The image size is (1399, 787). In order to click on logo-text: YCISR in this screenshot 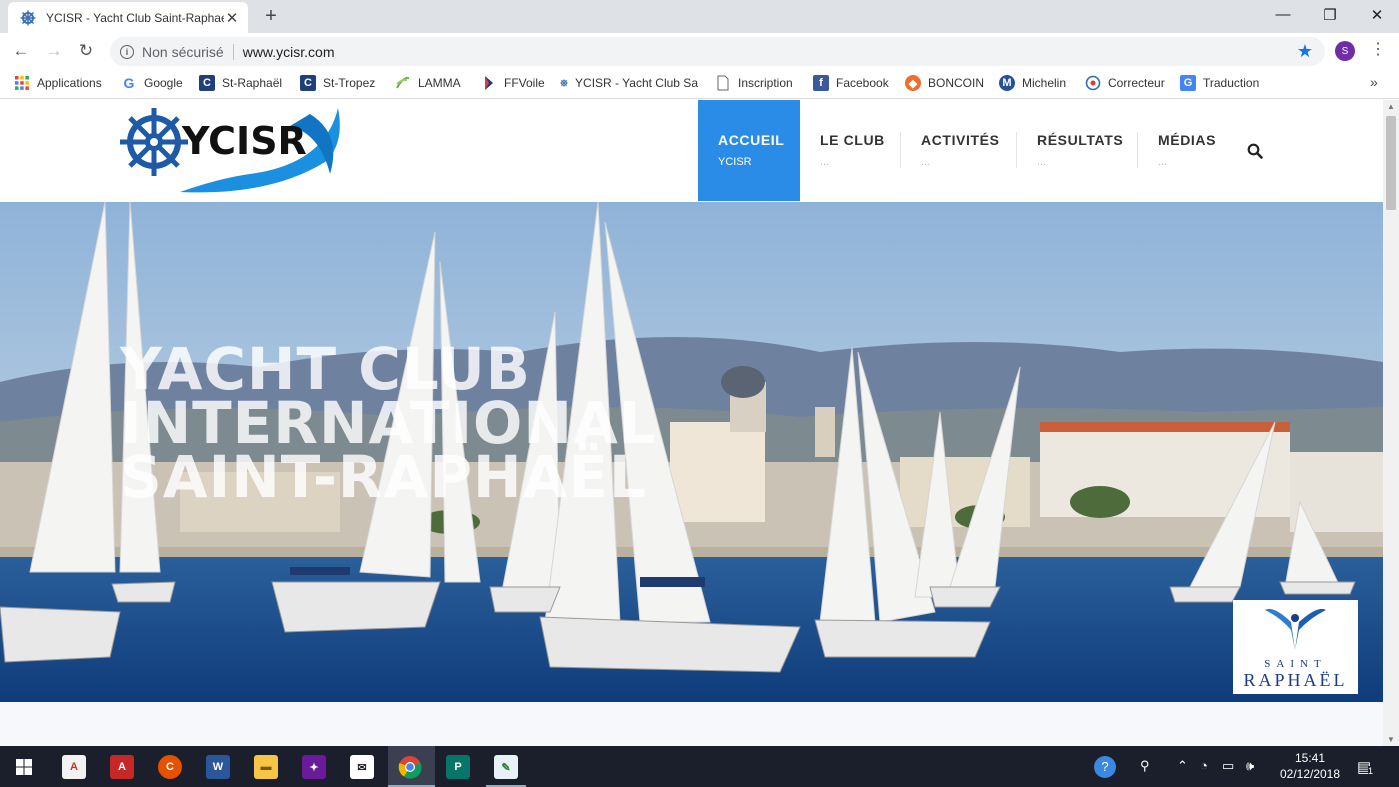, I will do `click(244, 141)`.